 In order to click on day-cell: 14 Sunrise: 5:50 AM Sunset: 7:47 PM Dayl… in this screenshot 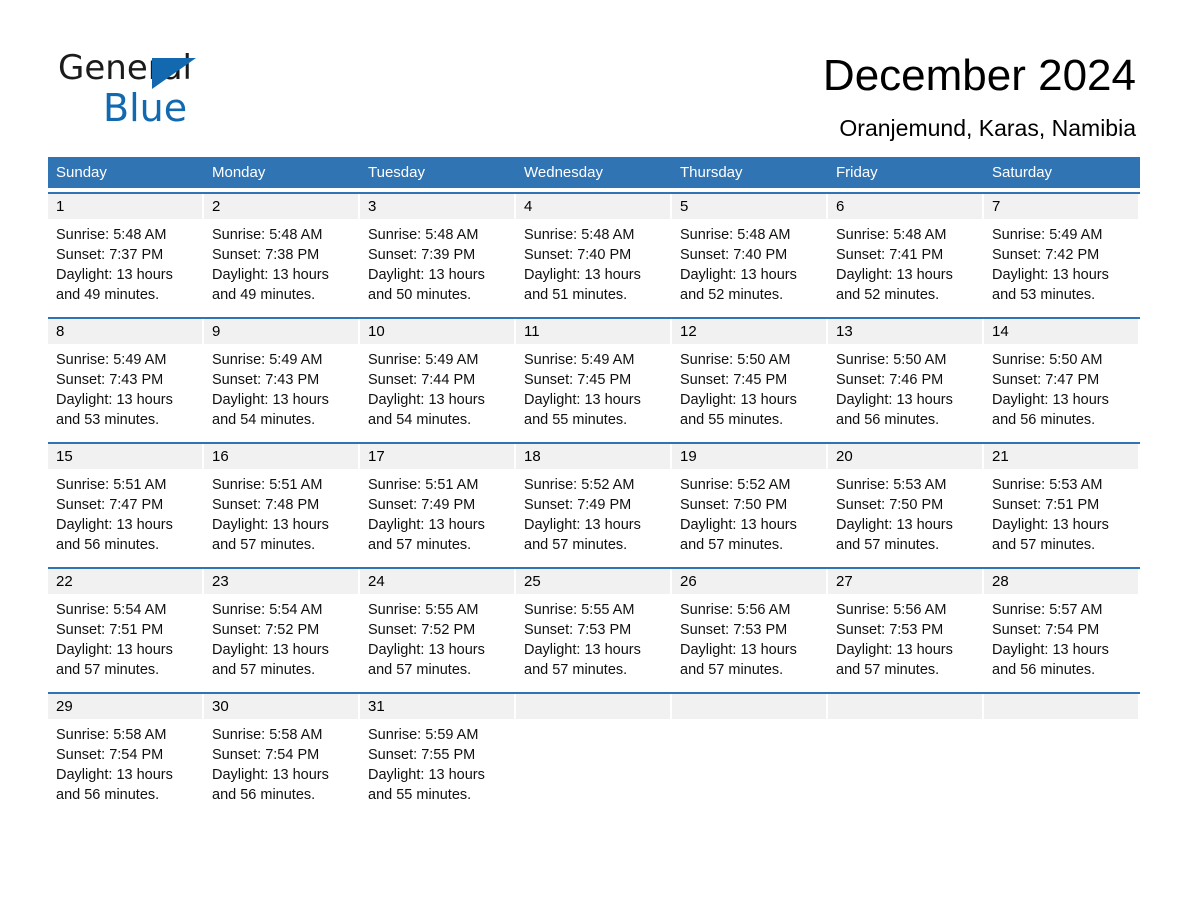, I will do `click(1062, 378)`.